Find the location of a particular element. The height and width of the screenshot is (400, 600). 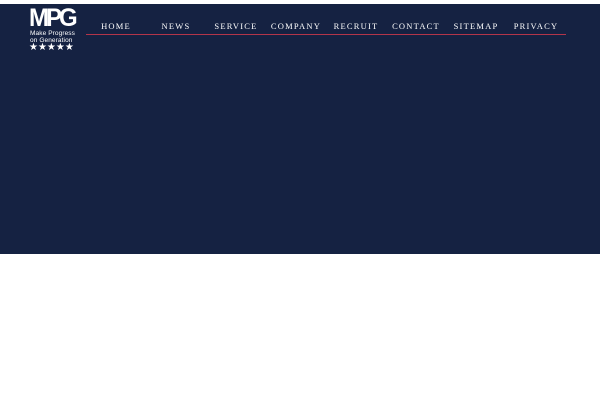

nav-item-home: HOME is located at coordinates (116, 26).